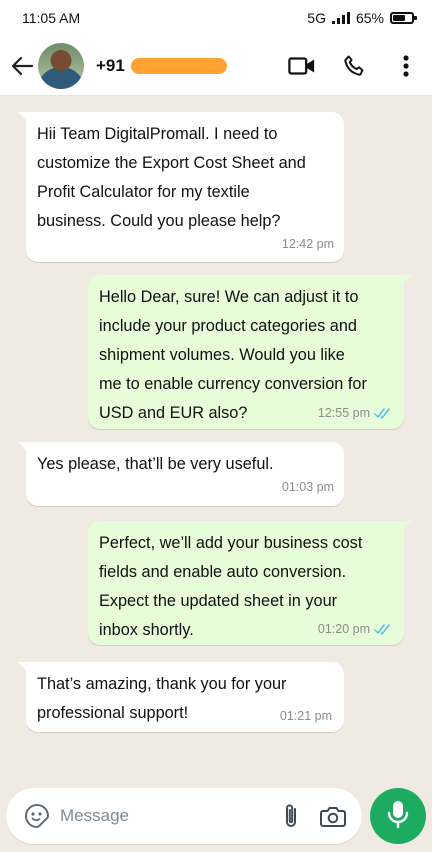  Describe the element at coordinates (333, 816) in the screenshot. I see `camera-icon` at that location.